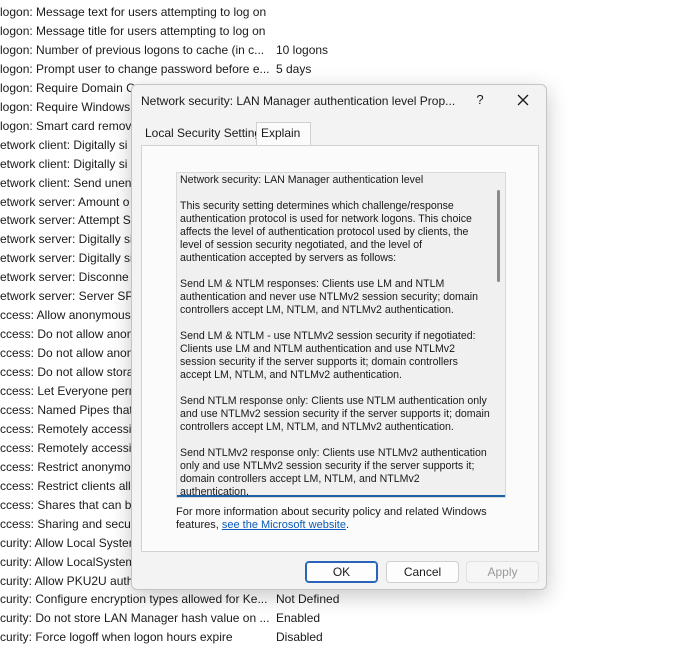  I want to click on tab-local-security-setting: Local Security Setting, so click(201, 133).